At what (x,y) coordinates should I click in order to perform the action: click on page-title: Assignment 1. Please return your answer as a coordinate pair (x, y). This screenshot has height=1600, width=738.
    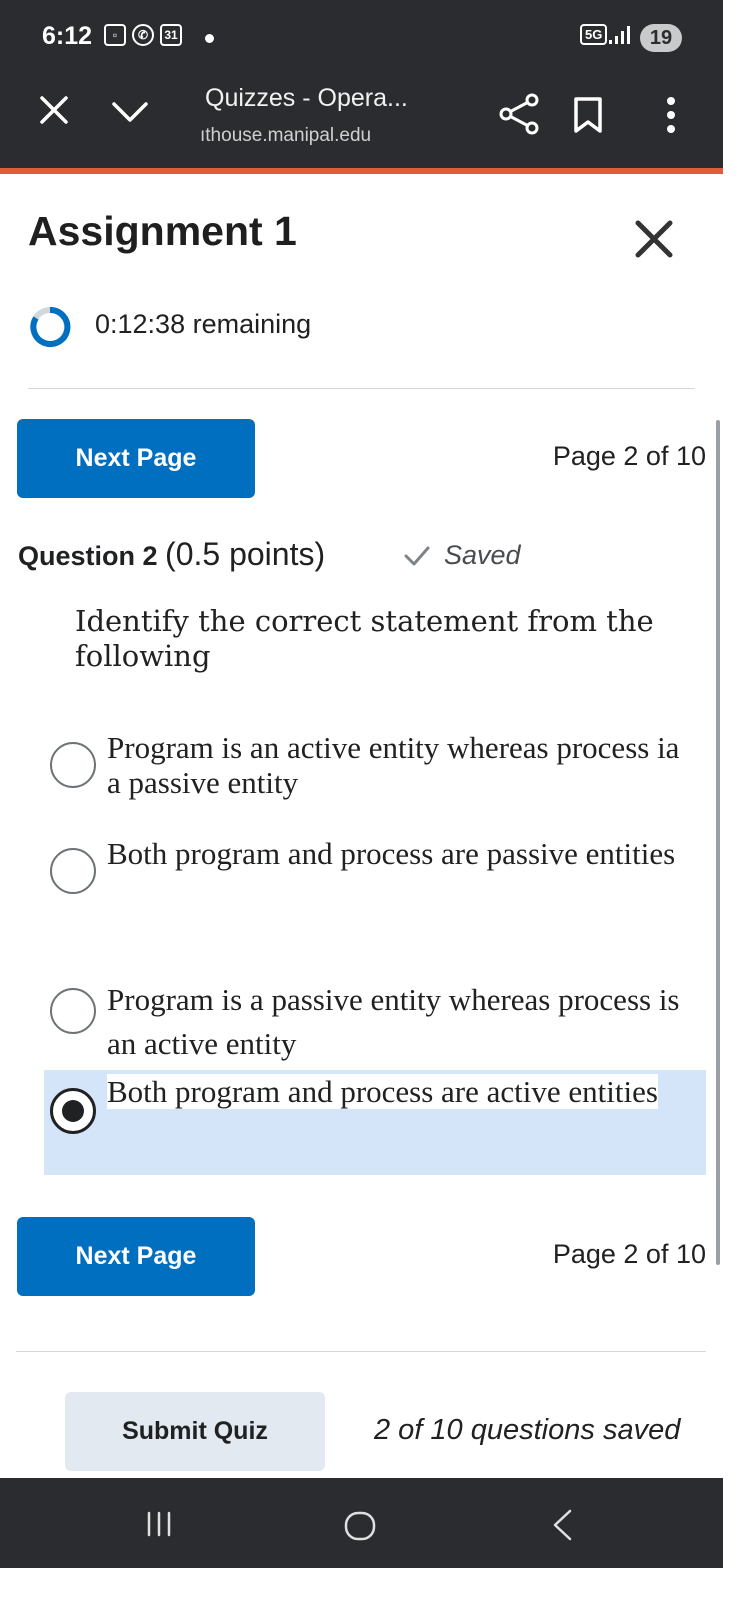
    Looking at the image, I should click on (162, 231).